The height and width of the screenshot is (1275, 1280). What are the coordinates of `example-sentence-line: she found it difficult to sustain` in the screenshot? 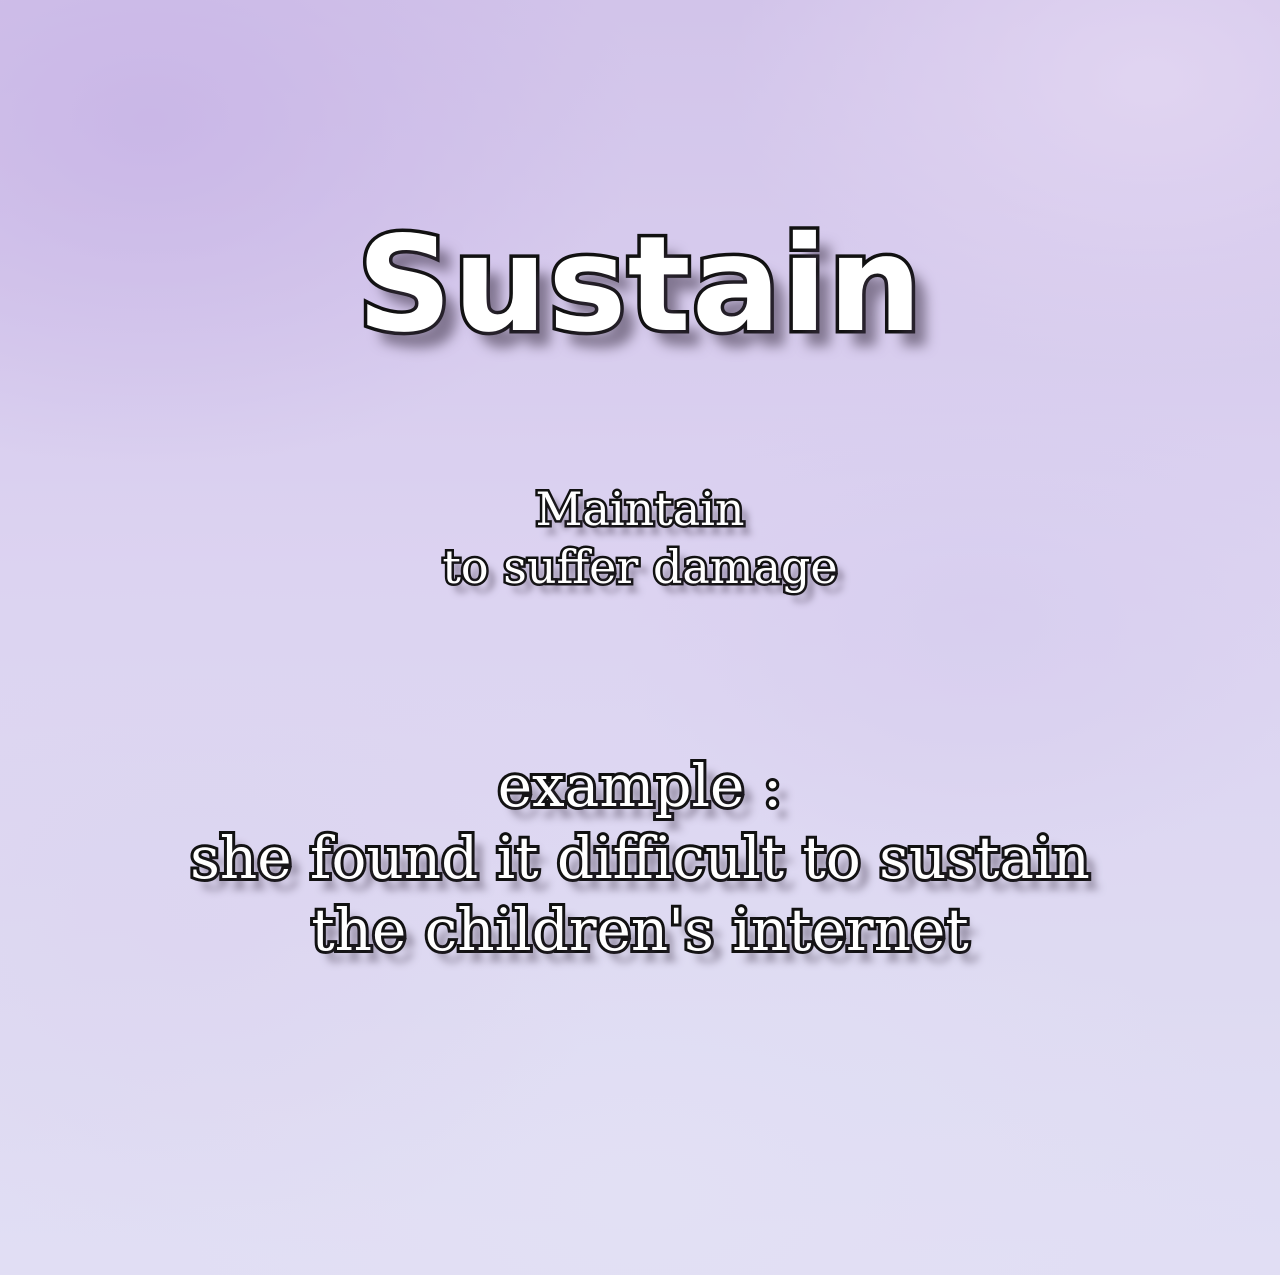 It's located at (640, 858).